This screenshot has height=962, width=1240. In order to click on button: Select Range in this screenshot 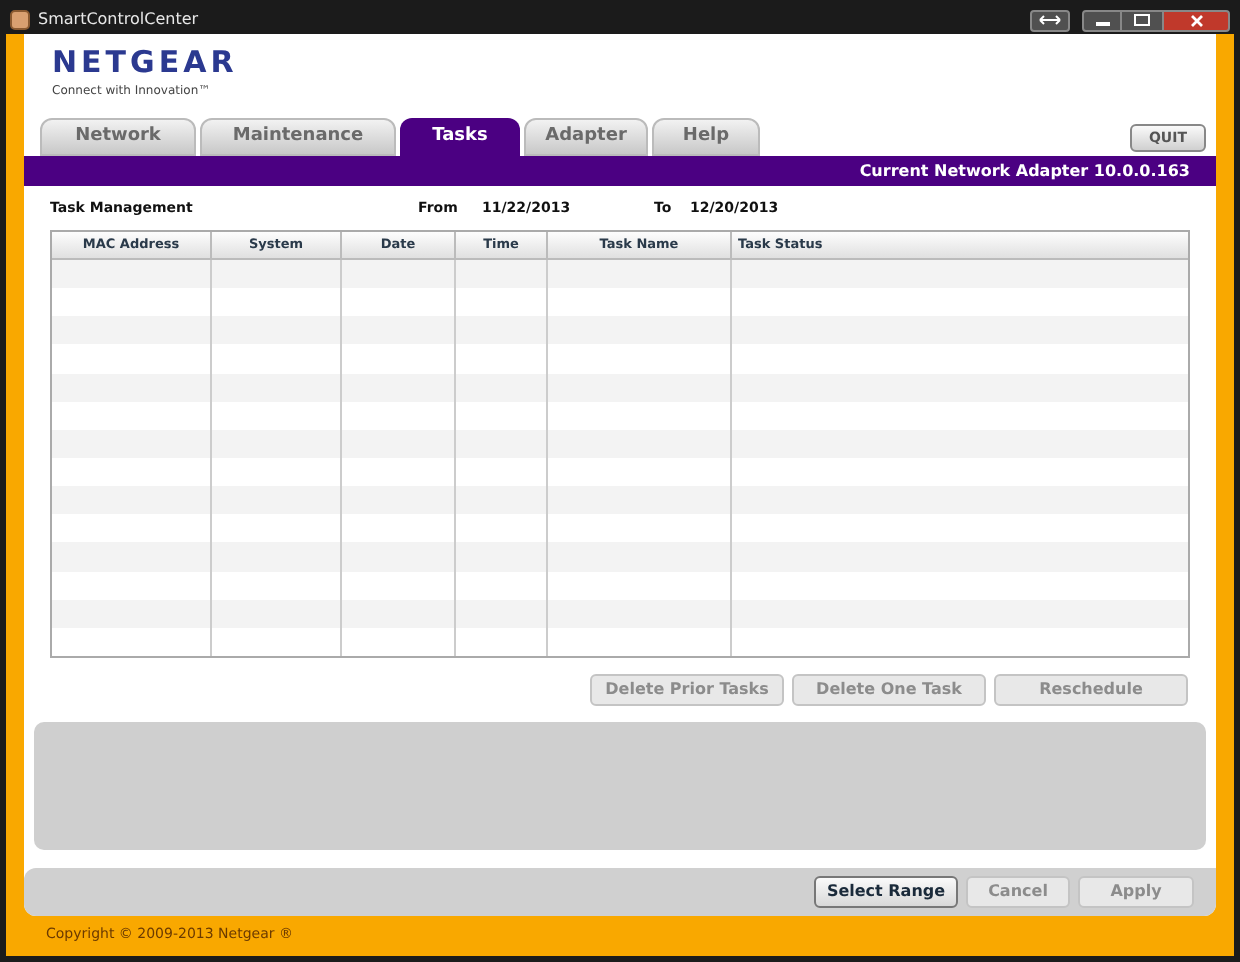, I will do `click(886, 892)`.